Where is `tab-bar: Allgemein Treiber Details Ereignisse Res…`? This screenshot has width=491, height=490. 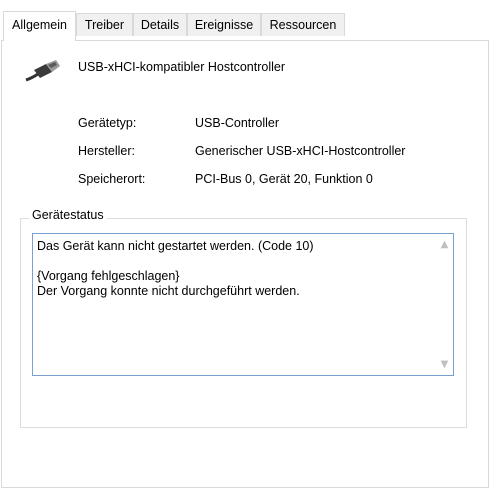 tab-bar: Allgemein Treiber Details Ereignisse Res… is located at coordinates (245, 20).